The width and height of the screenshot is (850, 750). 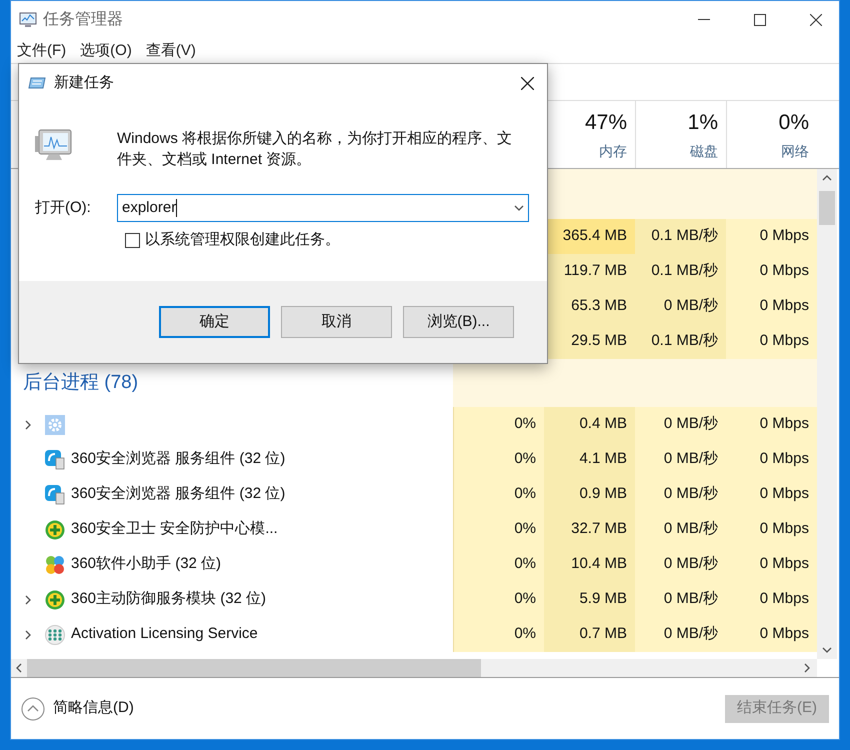 What do you see at coordinates (323, 208) in the screenshot?
I see `open-combobox: explorer` at bounding box center [323, 208].